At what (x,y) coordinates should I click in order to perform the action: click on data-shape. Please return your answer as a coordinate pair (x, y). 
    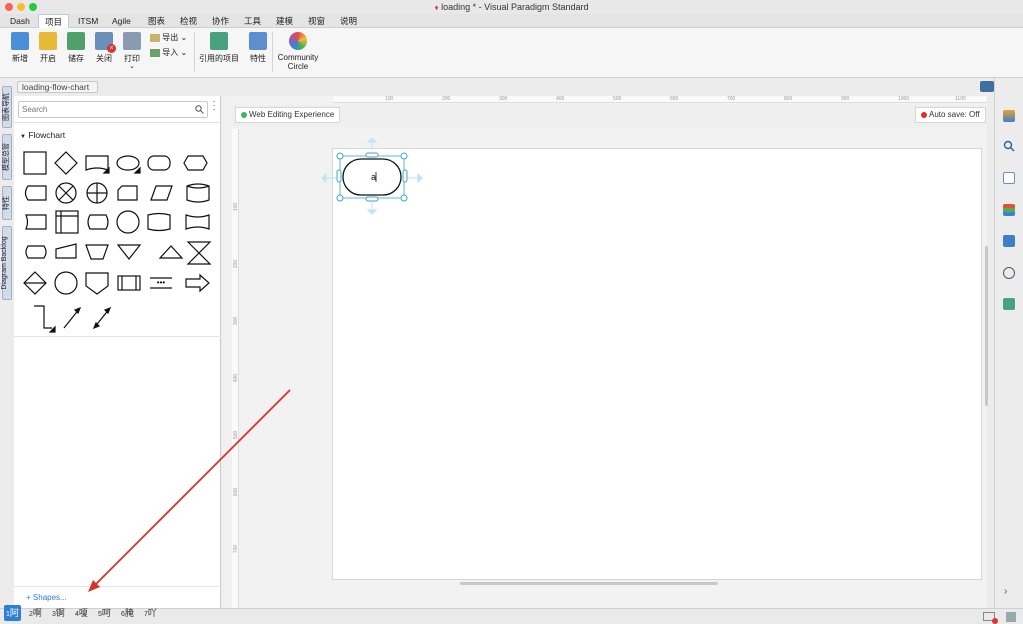
    Looking at the image, I should click on (161, 193).